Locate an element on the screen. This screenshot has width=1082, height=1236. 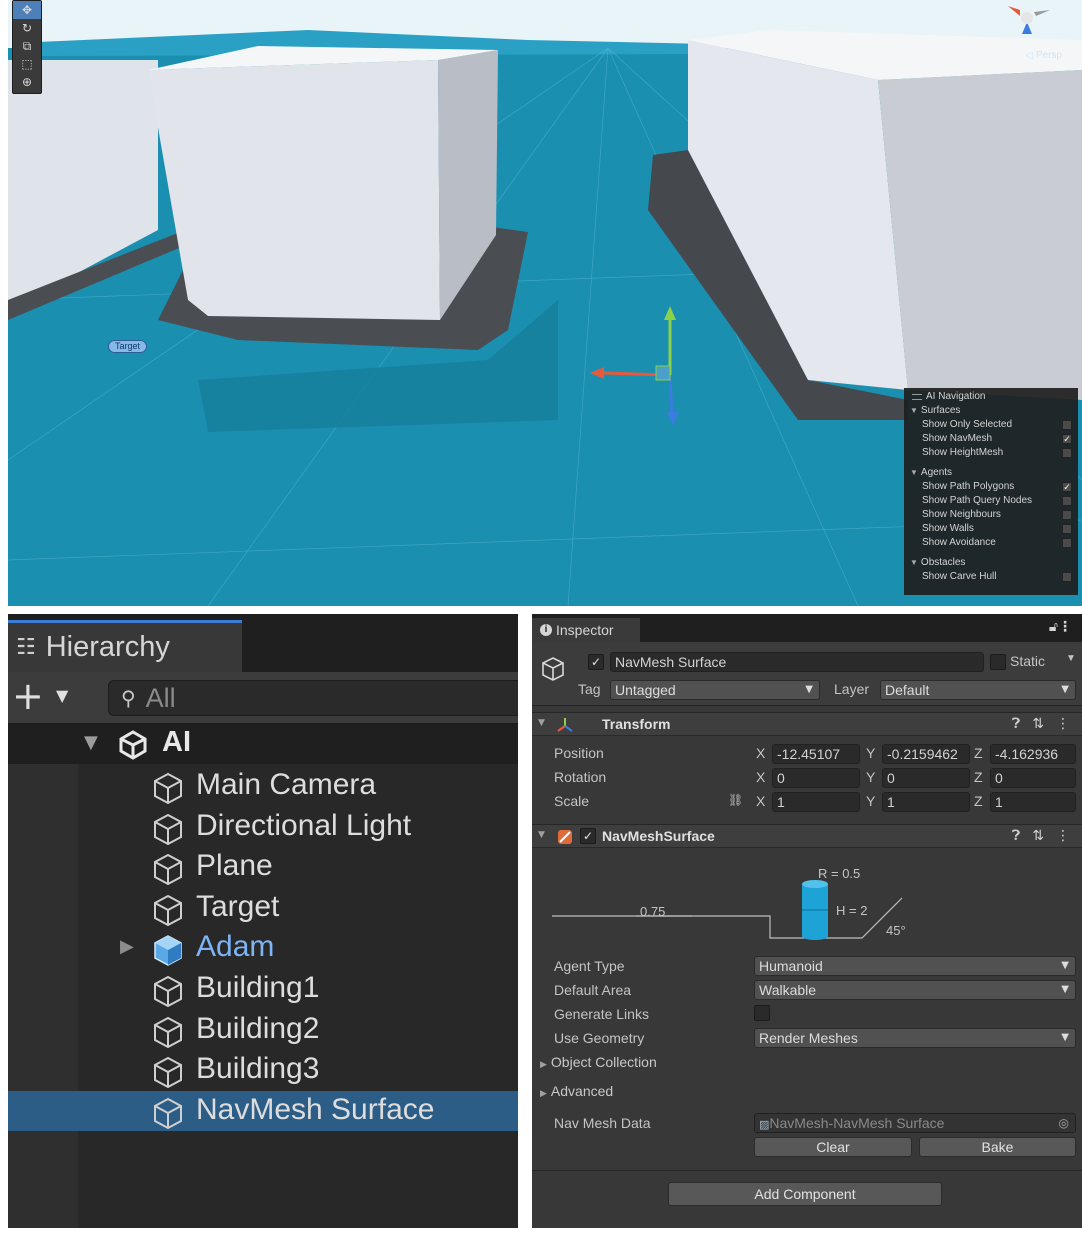
rotation-x-field: 0 is located at coordinates (816, 778).